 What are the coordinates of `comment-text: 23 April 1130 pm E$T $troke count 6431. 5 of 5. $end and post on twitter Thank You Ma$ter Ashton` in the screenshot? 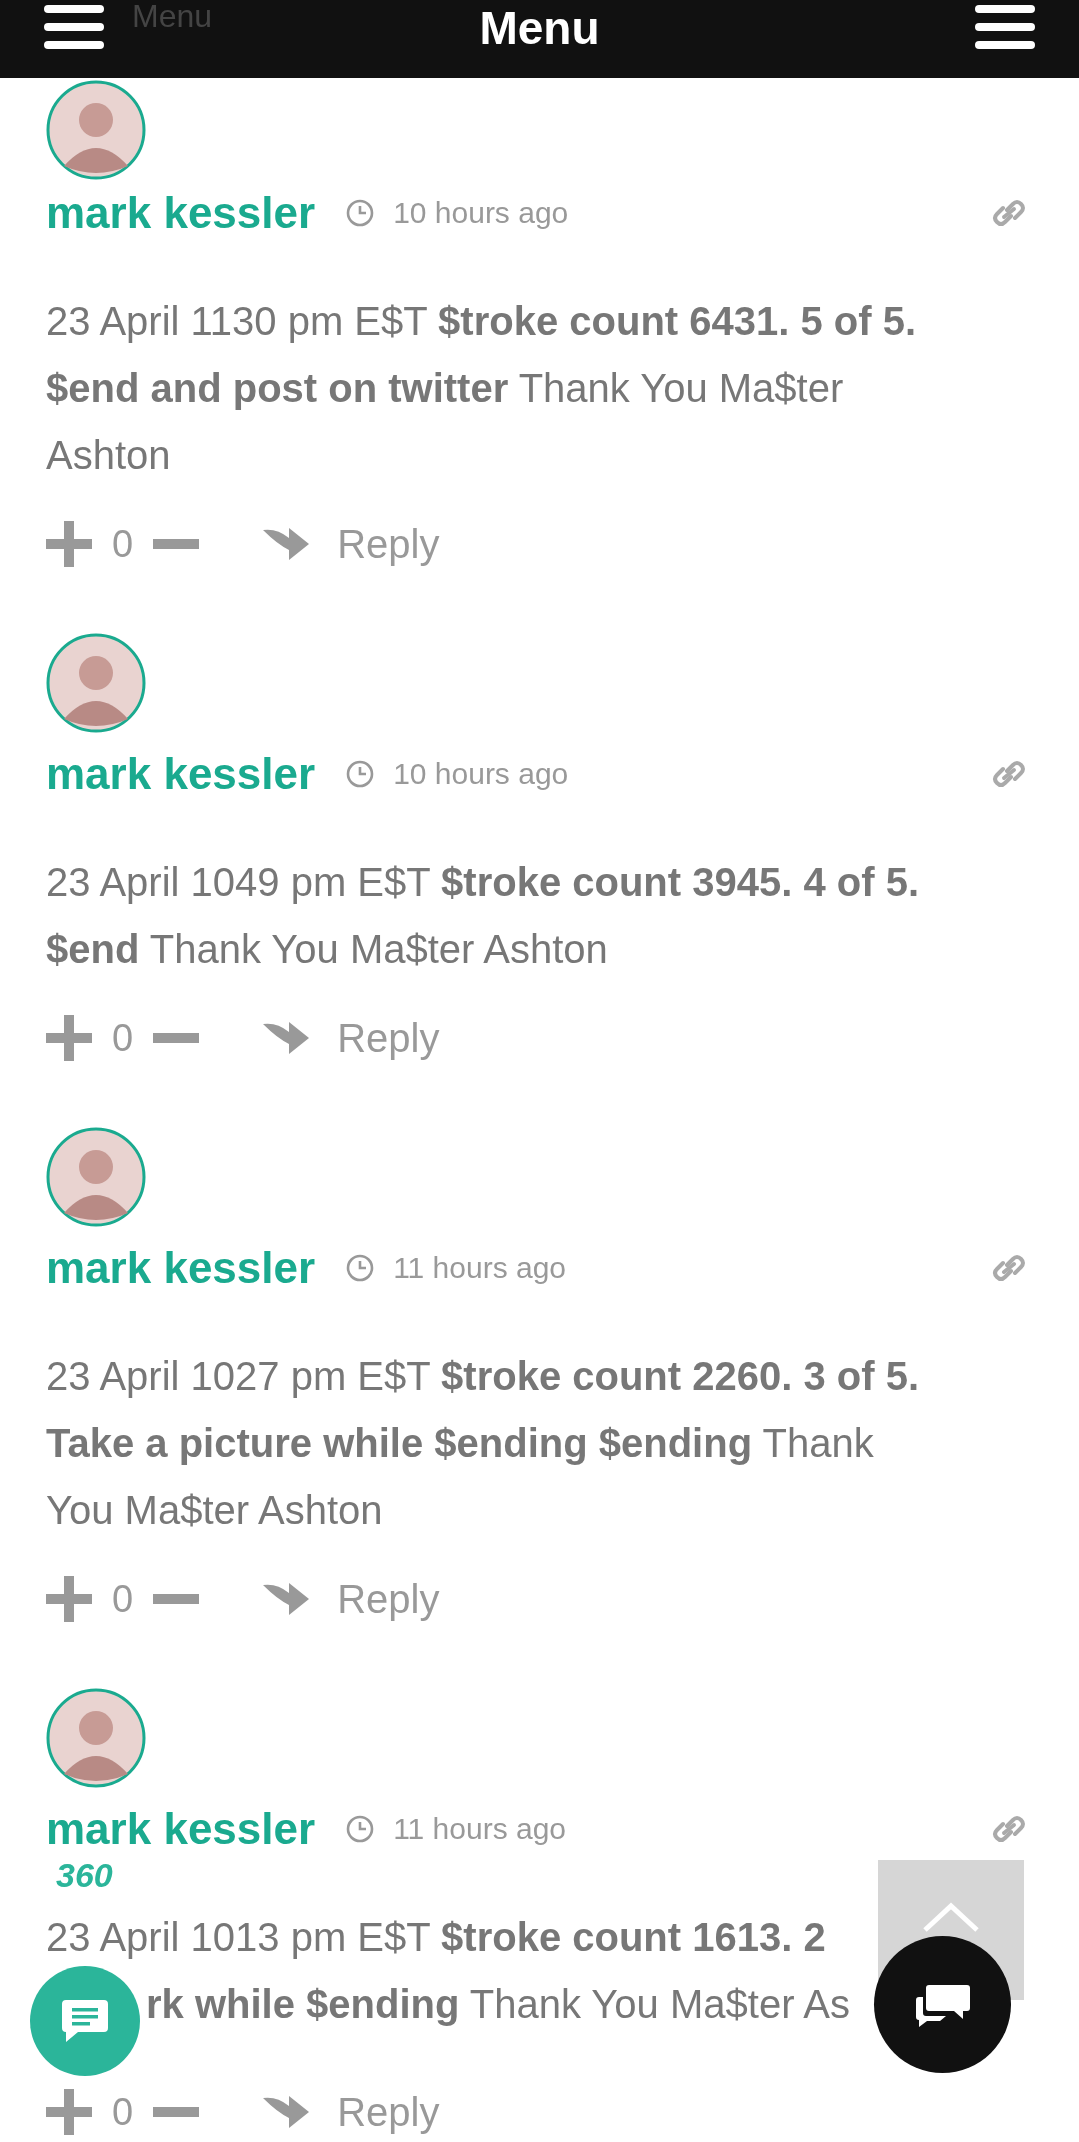 It's located at (482, 388).